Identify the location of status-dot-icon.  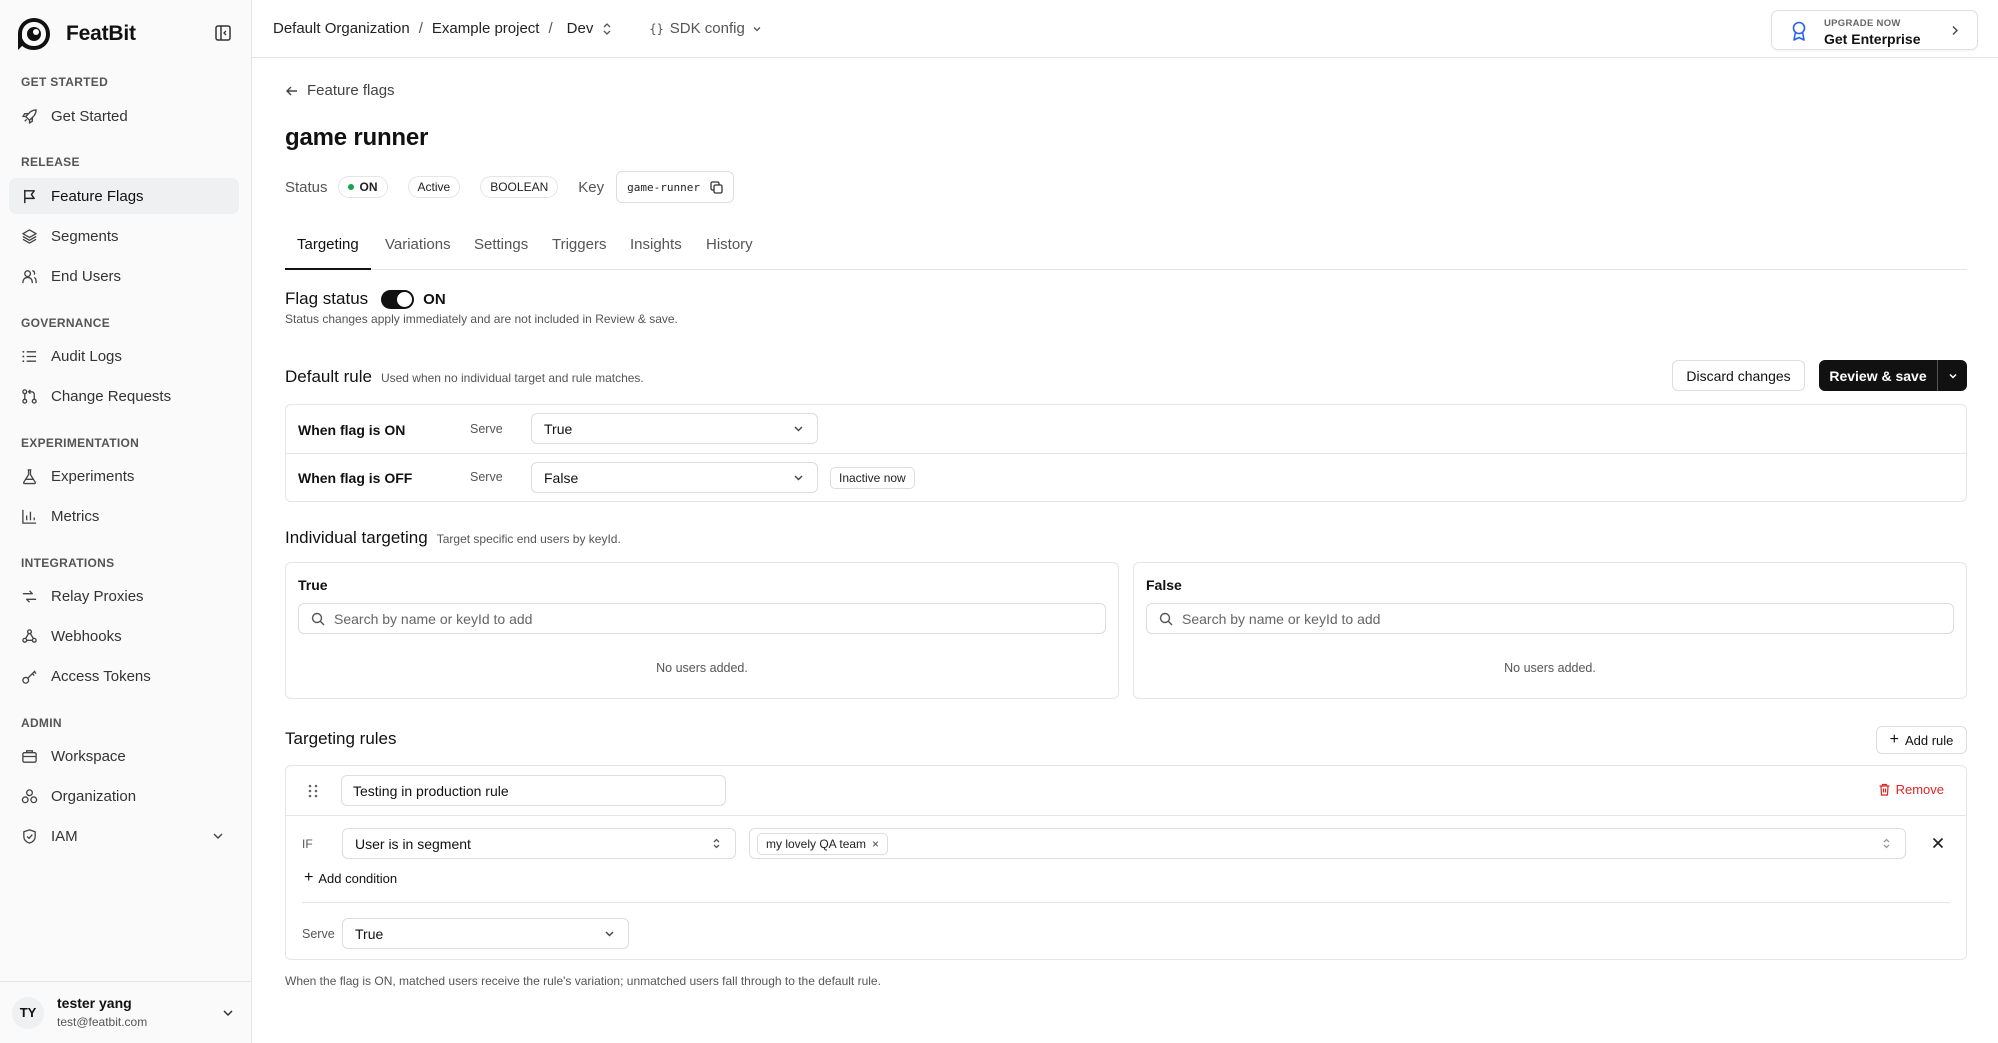
(350, 187).